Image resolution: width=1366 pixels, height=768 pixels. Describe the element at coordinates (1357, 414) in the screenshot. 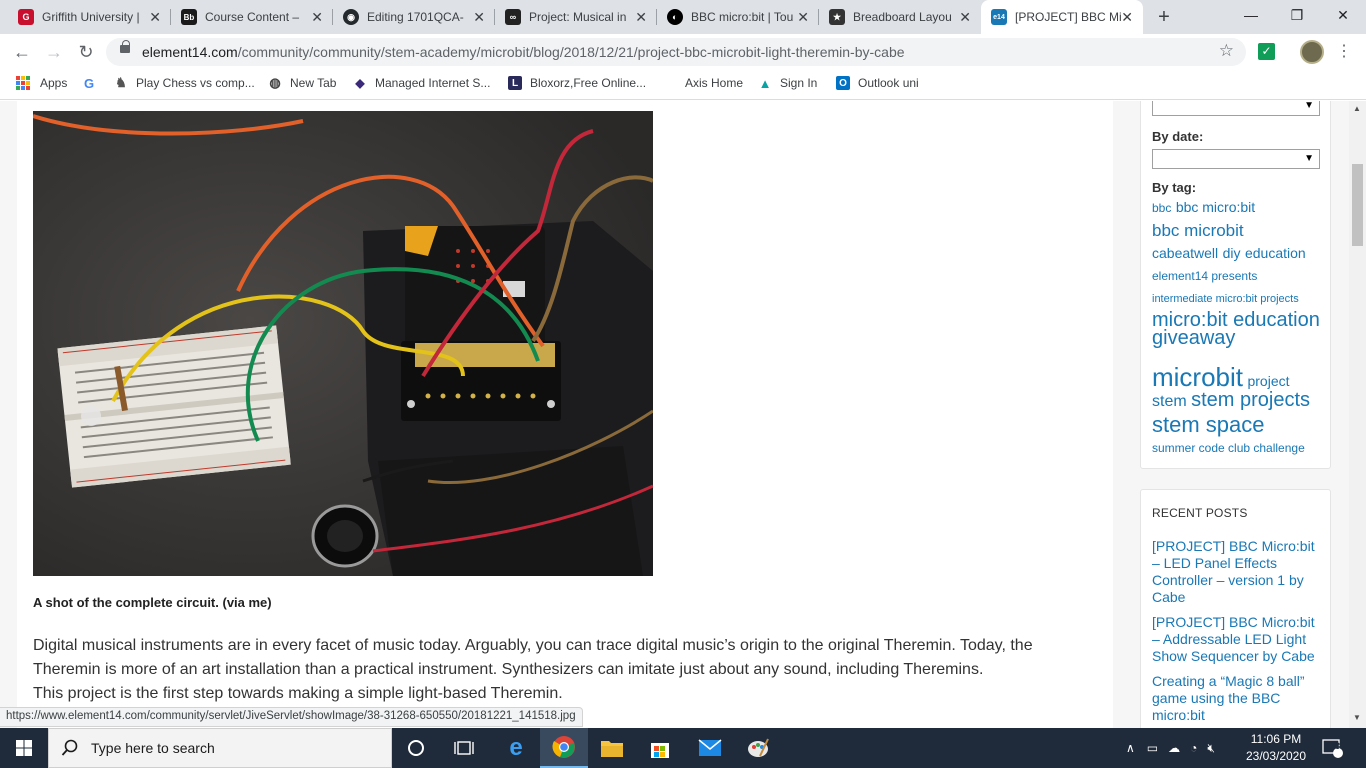

I see `page-scrollbar: ▲ ▼` at that location.